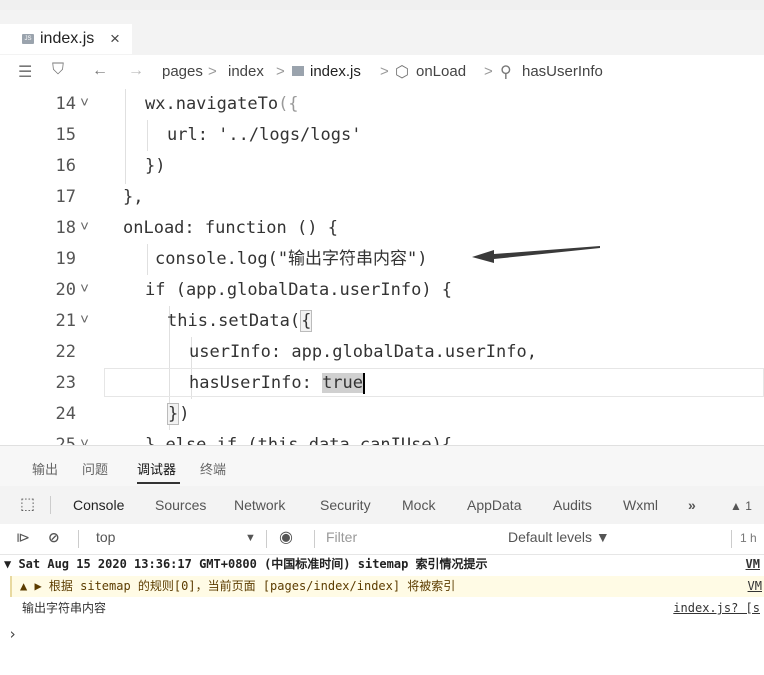  Describe the element at coordinates (572, 505) in the screenshot. I see `devtools-tab-audits: Audits` at that location.